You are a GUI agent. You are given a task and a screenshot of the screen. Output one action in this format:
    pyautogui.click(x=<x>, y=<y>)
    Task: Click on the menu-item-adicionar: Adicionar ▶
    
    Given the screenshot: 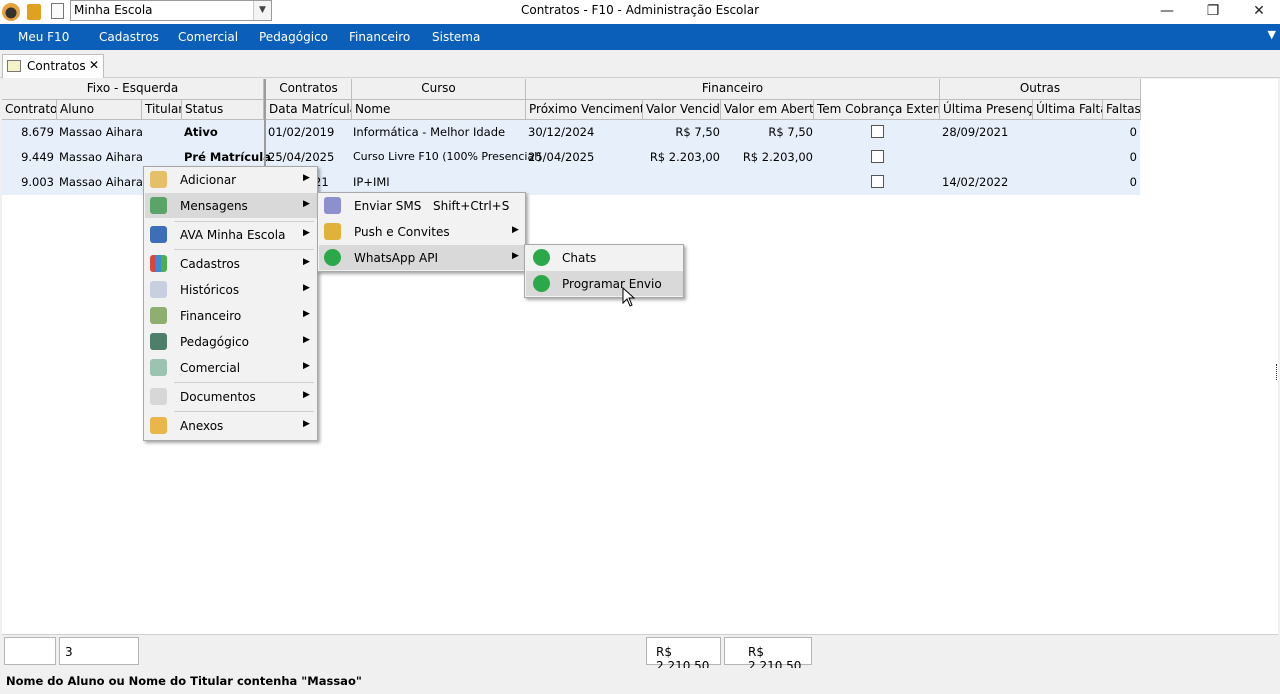 What is the action you would take?
    pyautogui.click(x=231, y=179)
    